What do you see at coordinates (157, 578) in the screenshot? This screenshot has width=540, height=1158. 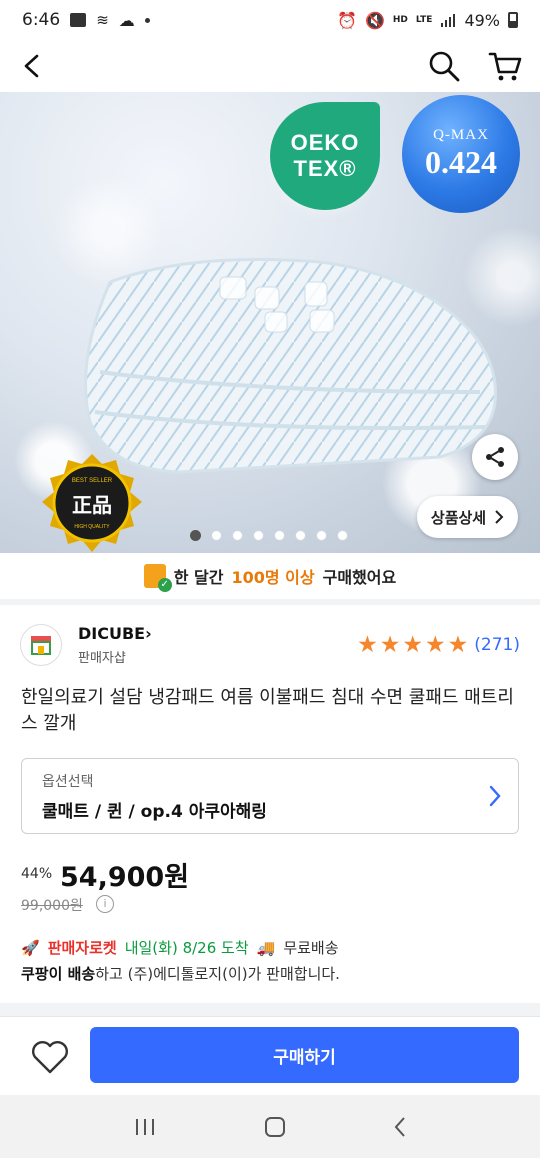 I see `shopping-bag-icon` at bounding box center [157, 578].